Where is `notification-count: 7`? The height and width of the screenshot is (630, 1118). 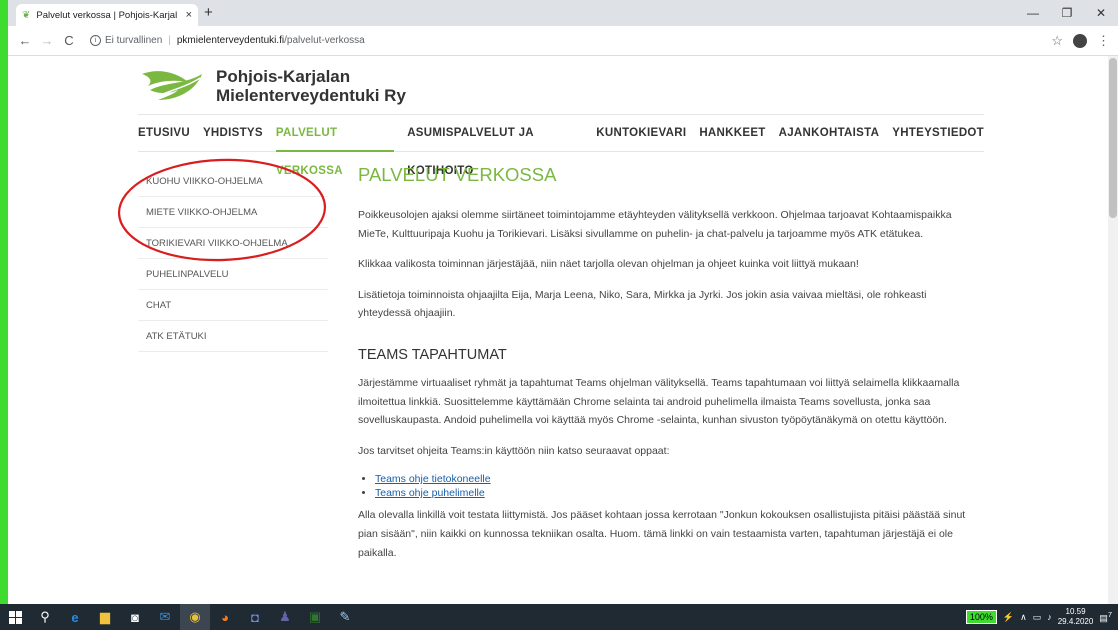
notification-count: 7 is located at coordinates (1109, 614).